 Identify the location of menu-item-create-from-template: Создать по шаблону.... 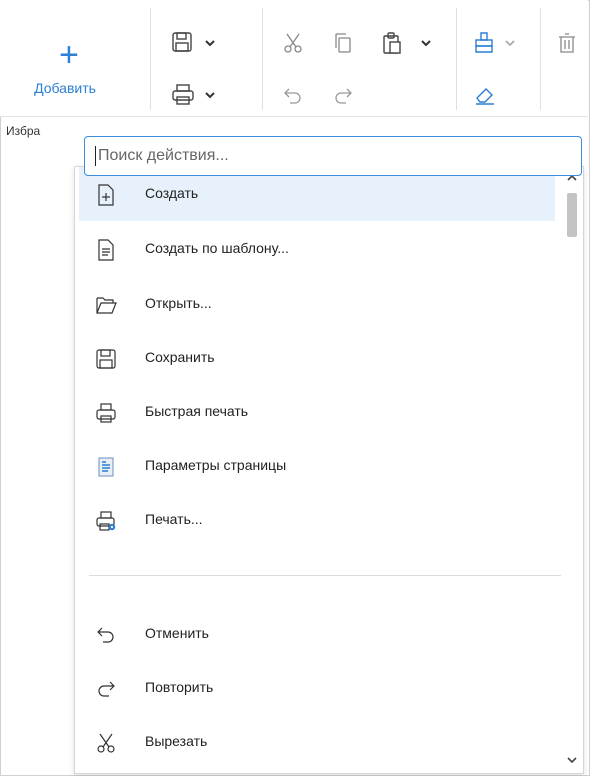
(317, 249).